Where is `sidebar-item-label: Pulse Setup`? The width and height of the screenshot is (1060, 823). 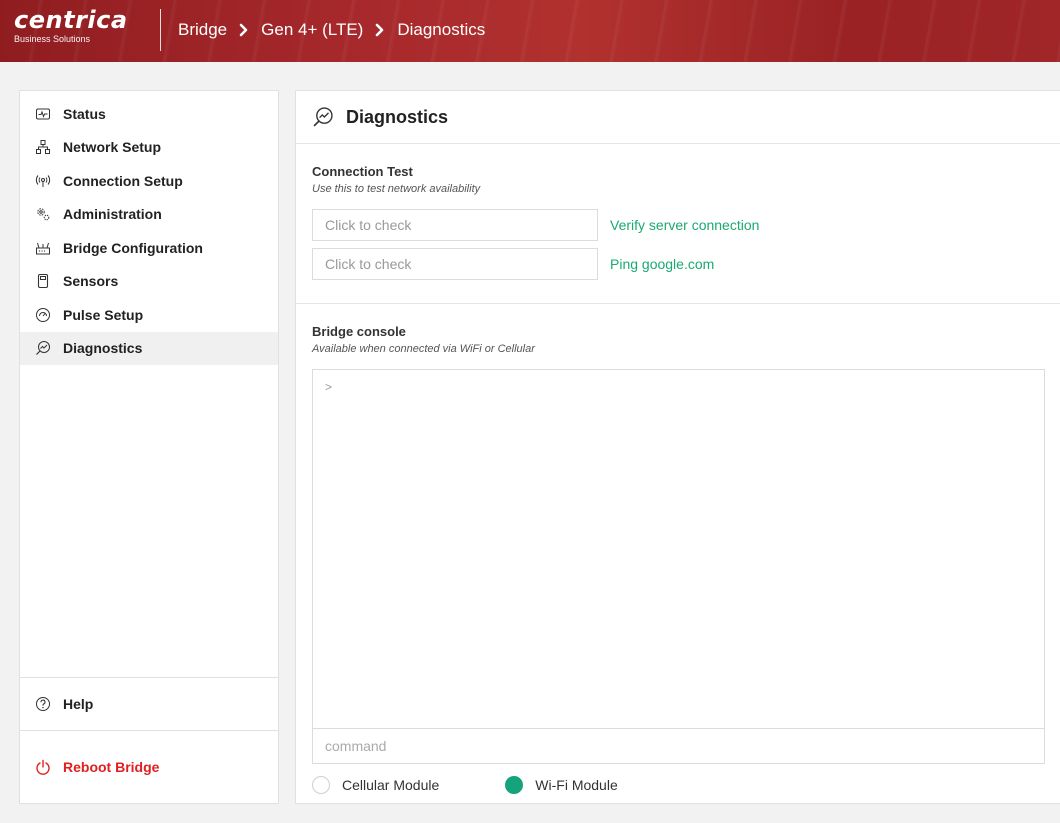
sidebar-item-label: Pulse Setup is located at coordinates (103, 314).